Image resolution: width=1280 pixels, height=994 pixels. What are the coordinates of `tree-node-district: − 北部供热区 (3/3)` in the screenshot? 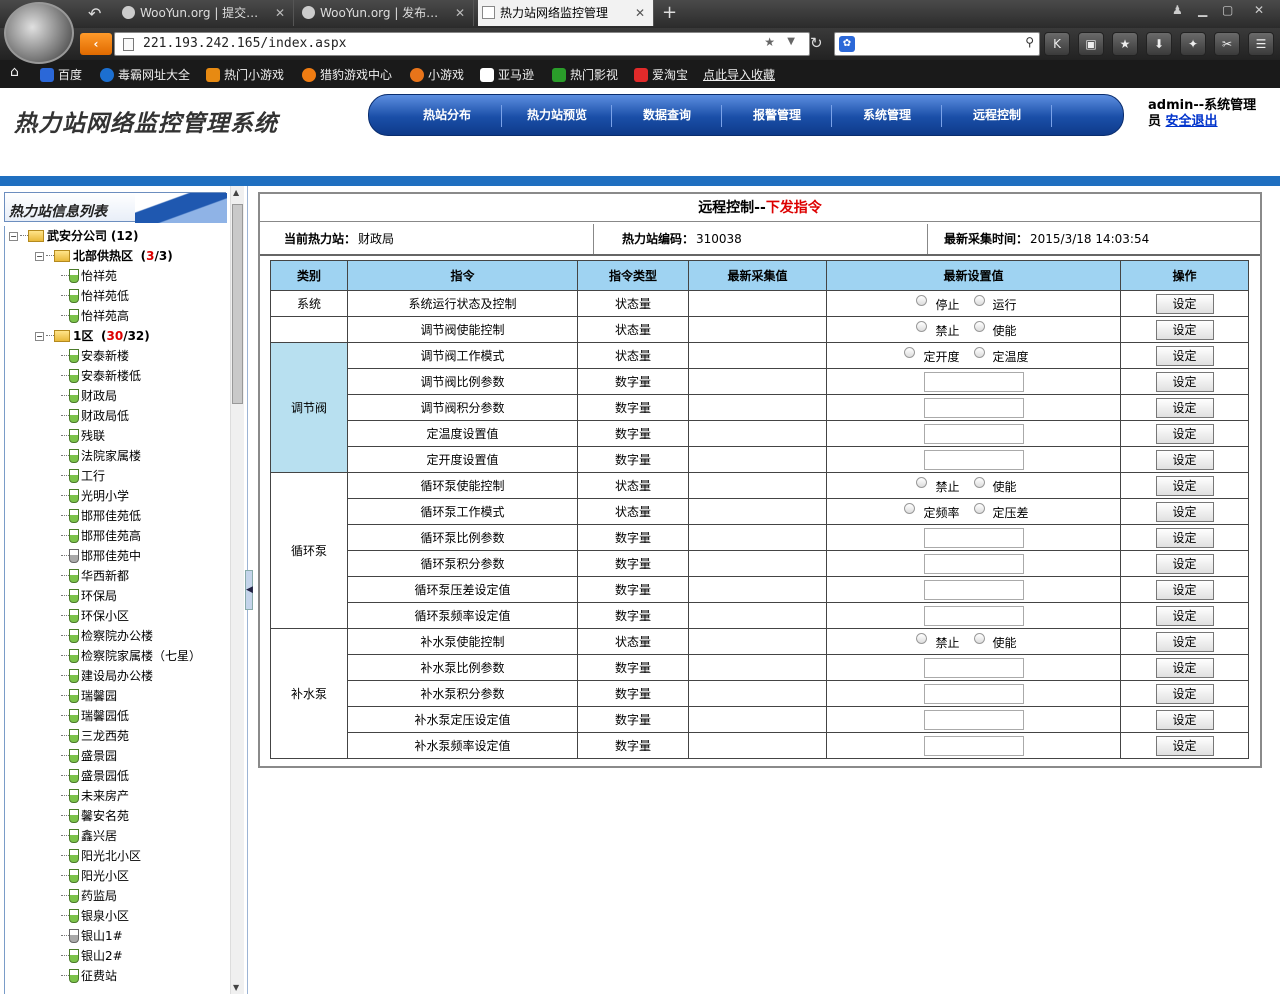 It's located at (104, 256).